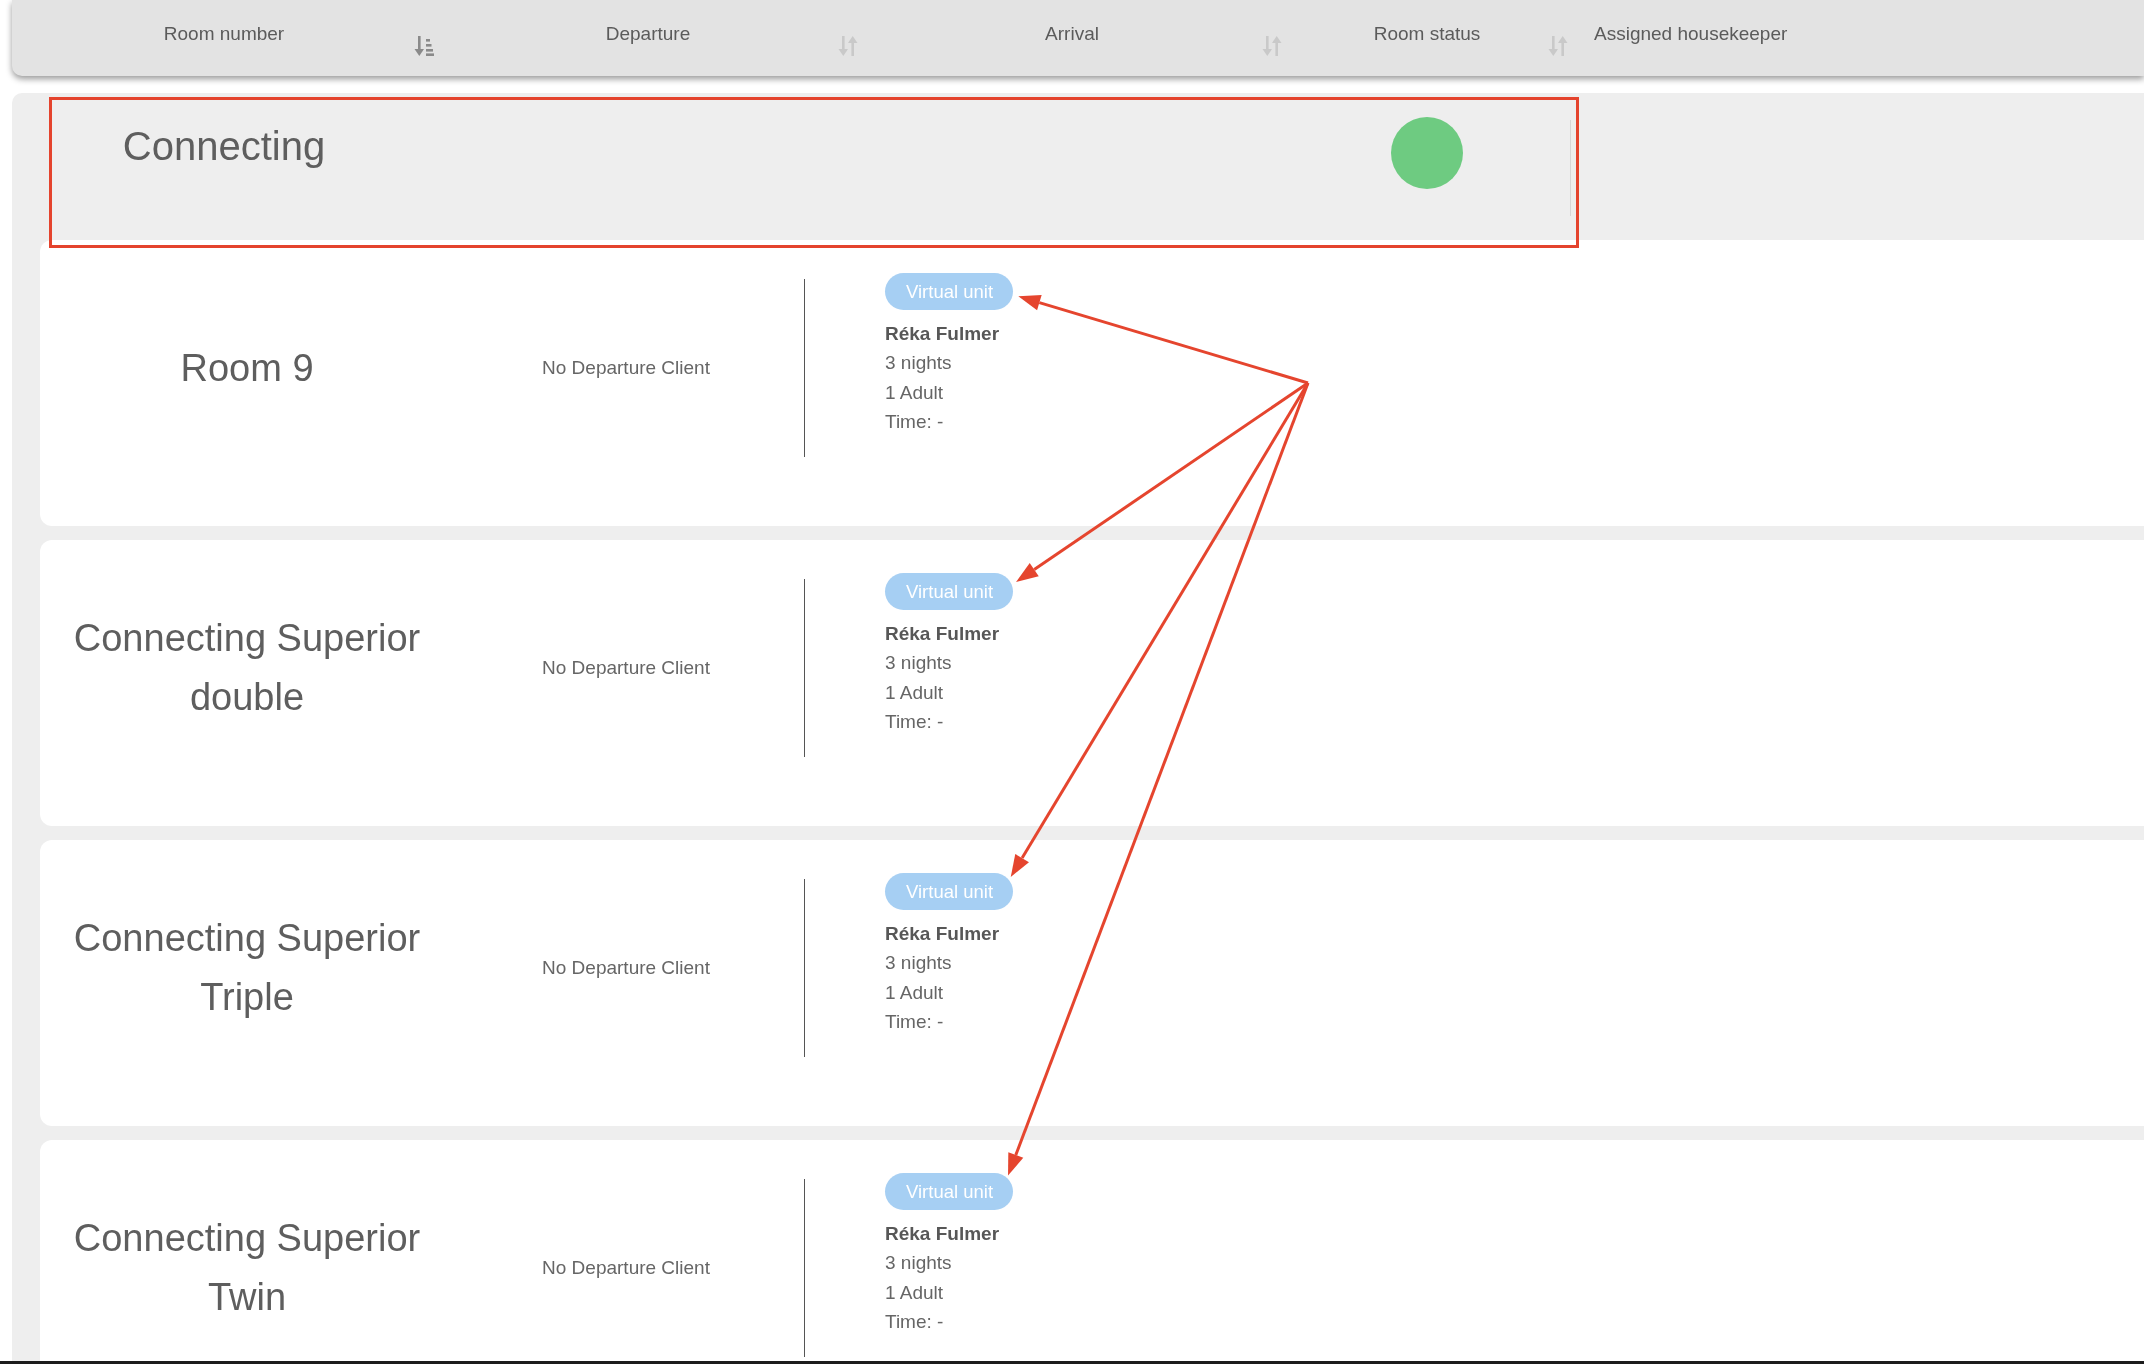 Image resolution: width=2144 pixels, height=1364 pixels. I want to click on room-name: Room 9, so click(247, 368).